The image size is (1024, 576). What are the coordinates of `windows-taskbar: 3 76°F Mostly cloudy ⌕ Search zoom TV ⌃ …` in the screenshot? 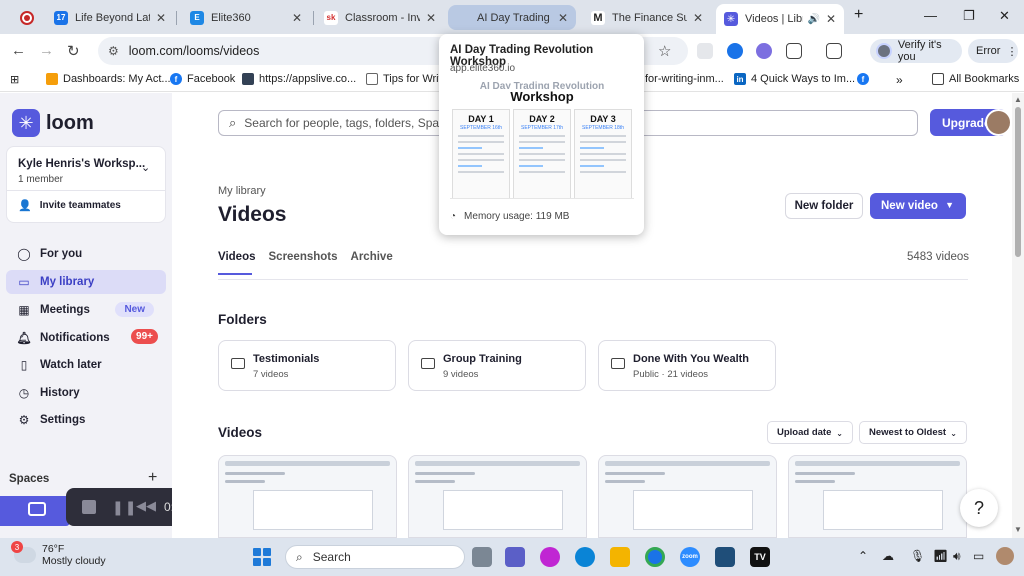 It's located at (512, 557).